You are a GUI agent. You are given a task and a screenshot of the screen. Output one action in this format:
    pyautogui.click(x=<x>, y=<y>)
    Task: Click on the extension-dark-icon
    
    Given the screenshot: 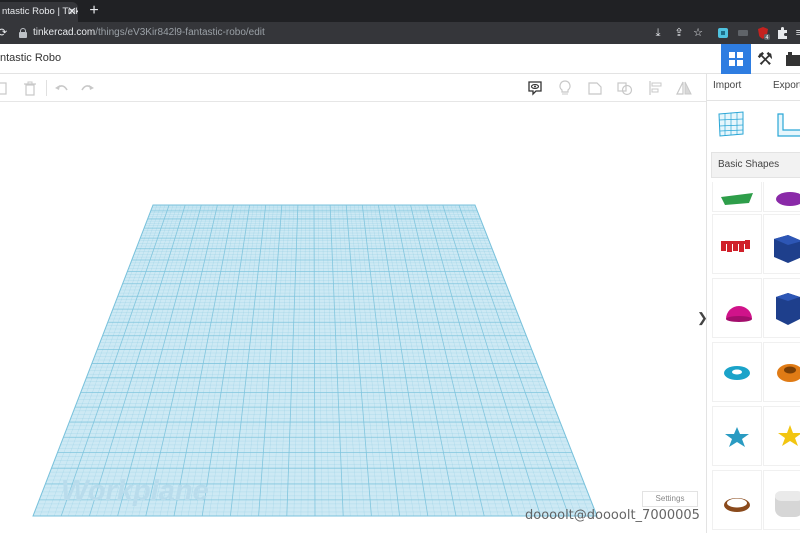 What is the action you would take?
    pyautogui.click(x=743, y=33)
    